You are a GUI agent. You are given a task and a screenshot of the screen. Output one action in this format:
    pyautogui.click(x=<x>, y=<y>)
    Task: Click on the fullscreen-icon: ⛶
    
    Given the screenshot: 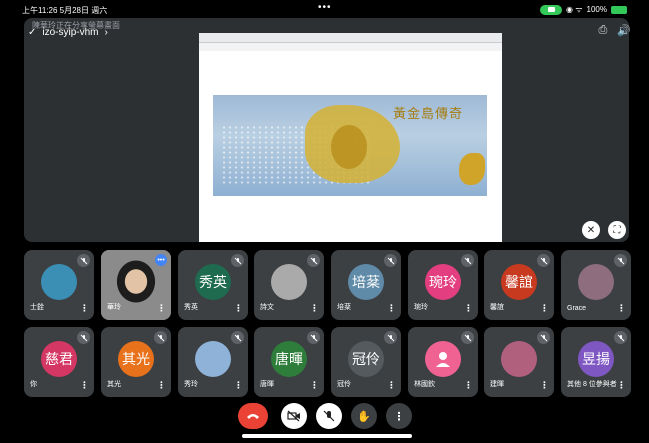 What is the action you would take?
    pyautogui.click(x=617, y=230)
    